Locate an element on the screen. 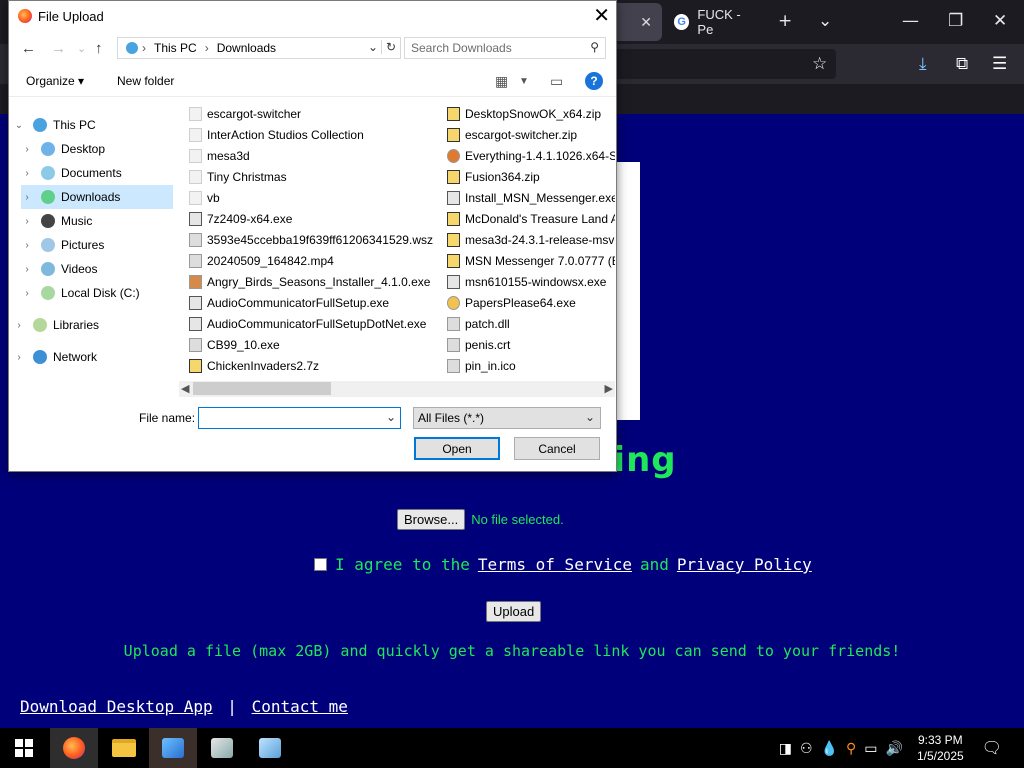  download-app-link: Download Desktop App is located at coordinates (116, 706).